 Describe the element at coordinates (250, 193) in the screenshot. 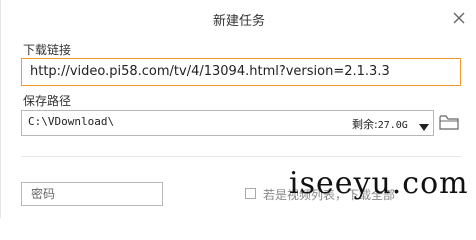

I see `video-list-checkbox` at that location.